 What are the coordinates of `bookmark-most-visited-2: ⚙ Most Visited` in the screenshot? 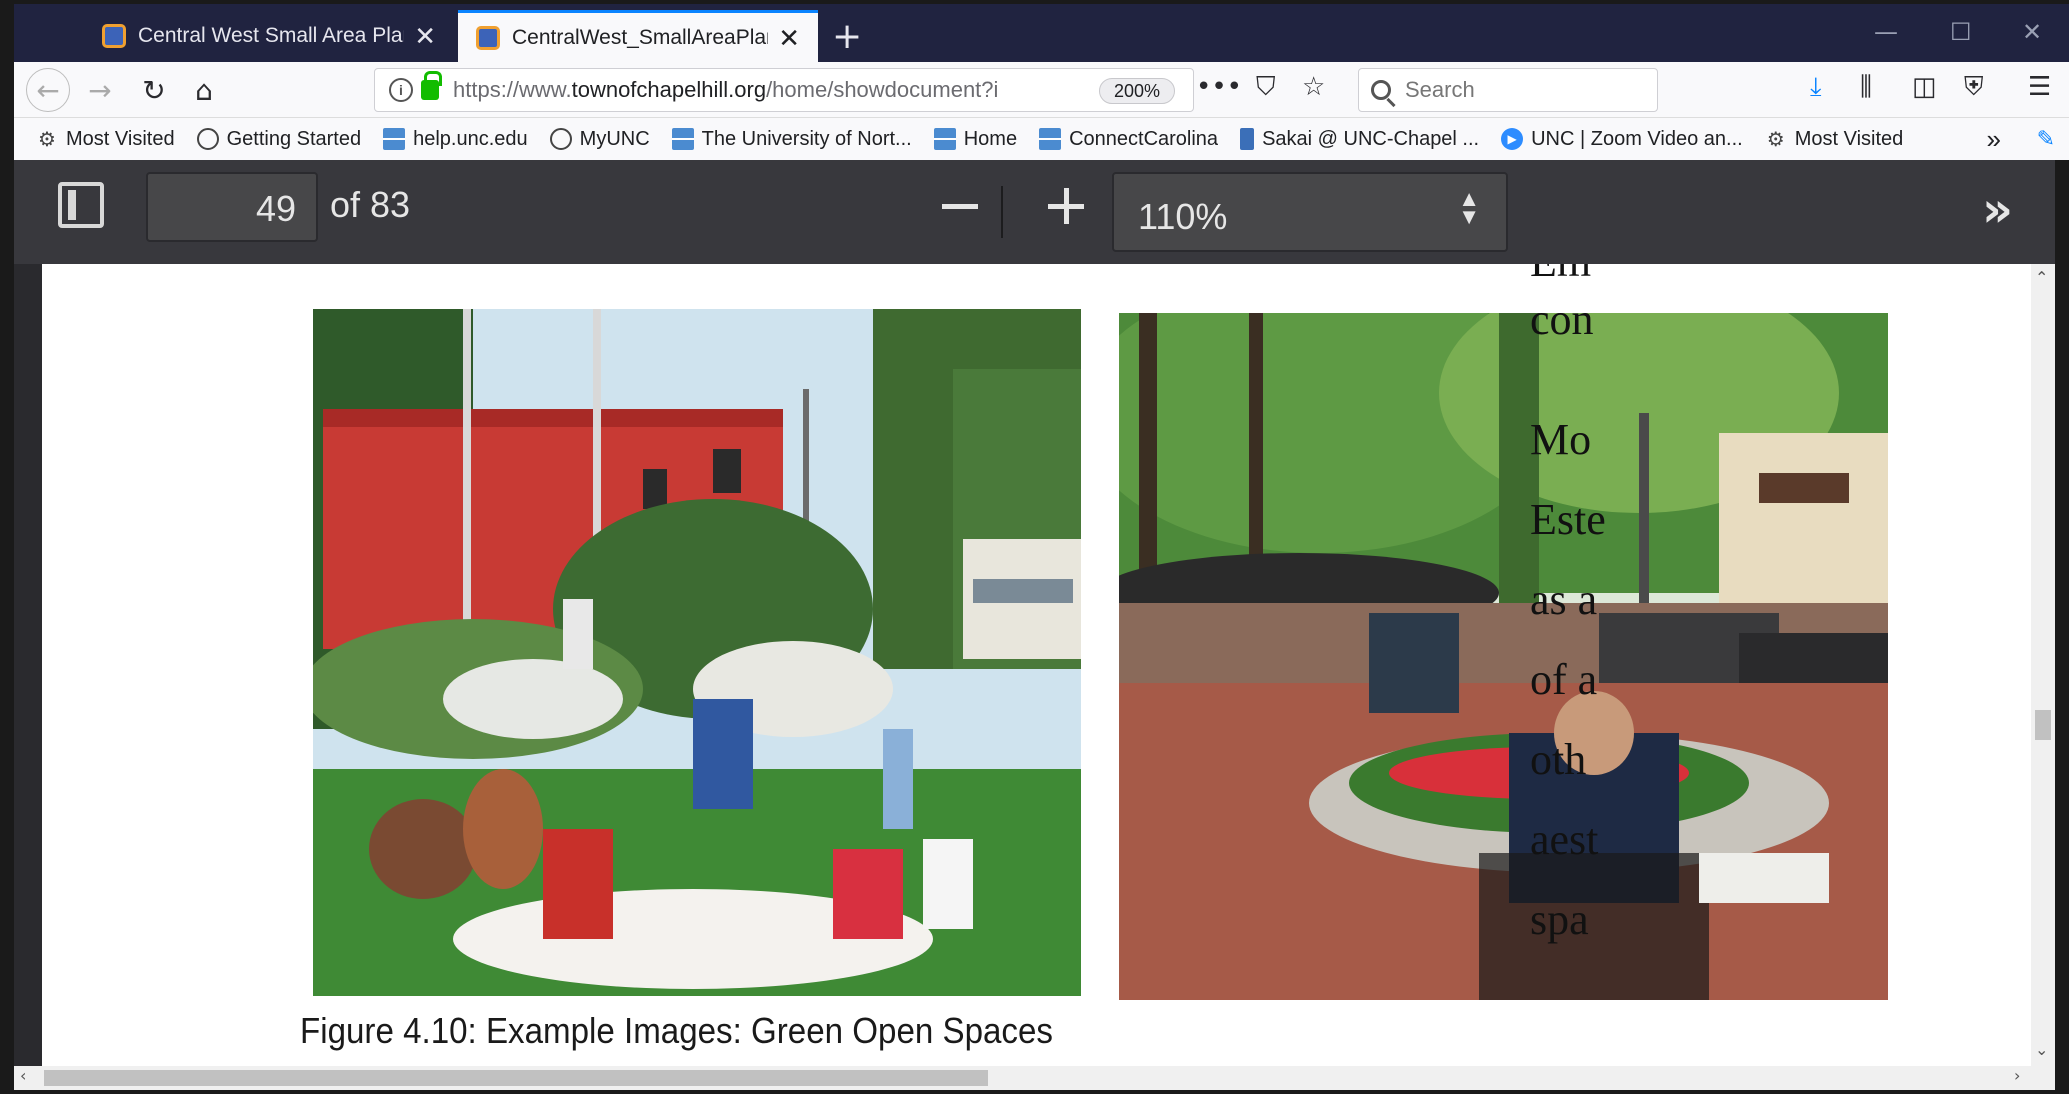 It's located at (1834, 139).